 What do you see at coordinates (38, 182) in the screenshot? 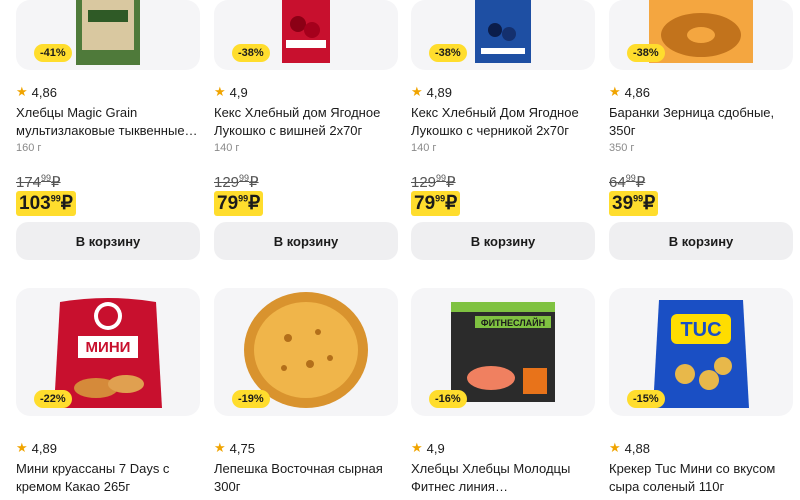
I see `old-price: 17499₽` at bounding box center [38, 182].